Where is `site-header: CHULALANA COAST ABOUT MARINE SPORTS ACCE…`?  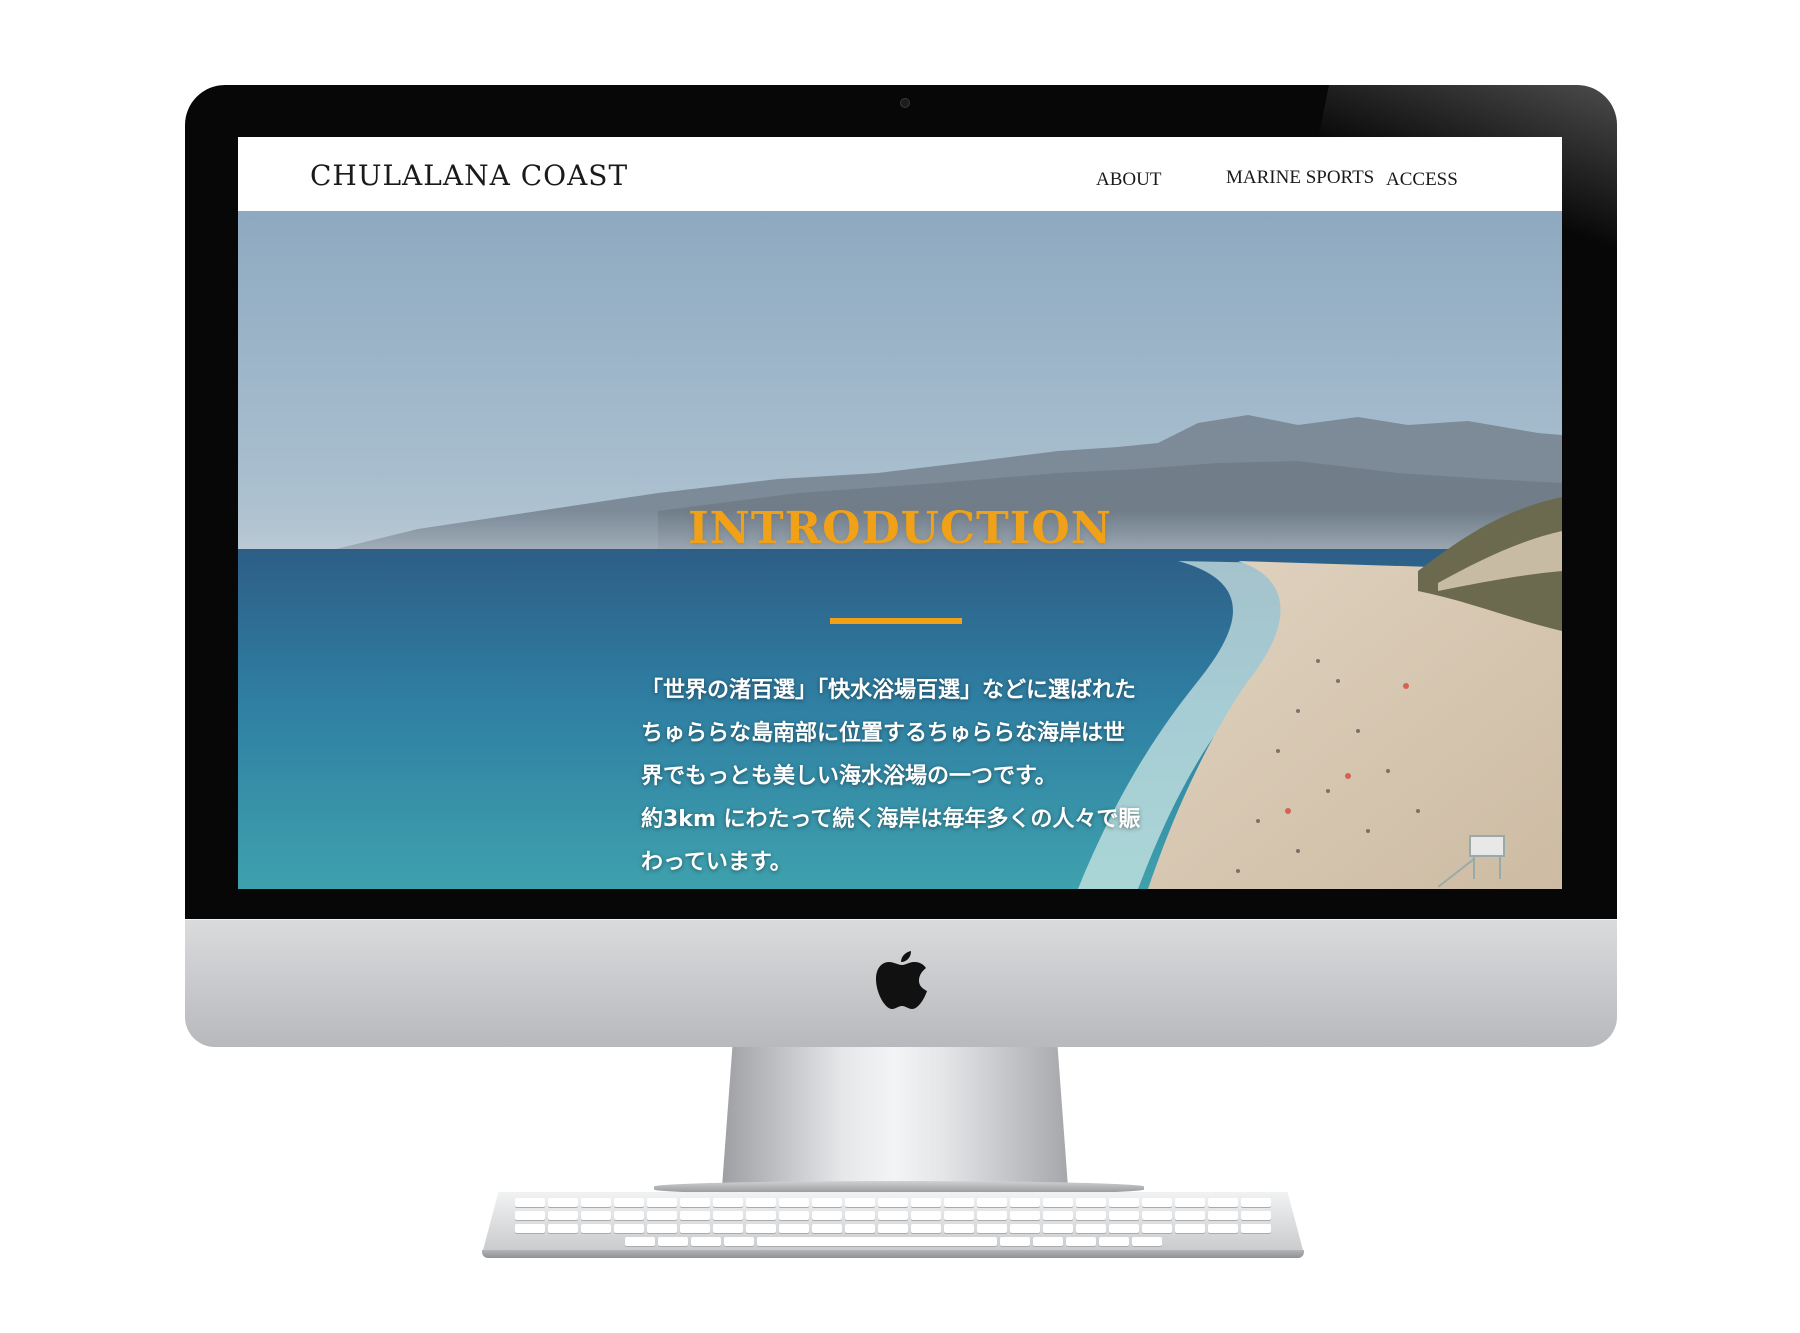 site-header: CHULALANA COAST ABOUT MARINE SPORTS ACCE… is located at coordinates (900, 174).